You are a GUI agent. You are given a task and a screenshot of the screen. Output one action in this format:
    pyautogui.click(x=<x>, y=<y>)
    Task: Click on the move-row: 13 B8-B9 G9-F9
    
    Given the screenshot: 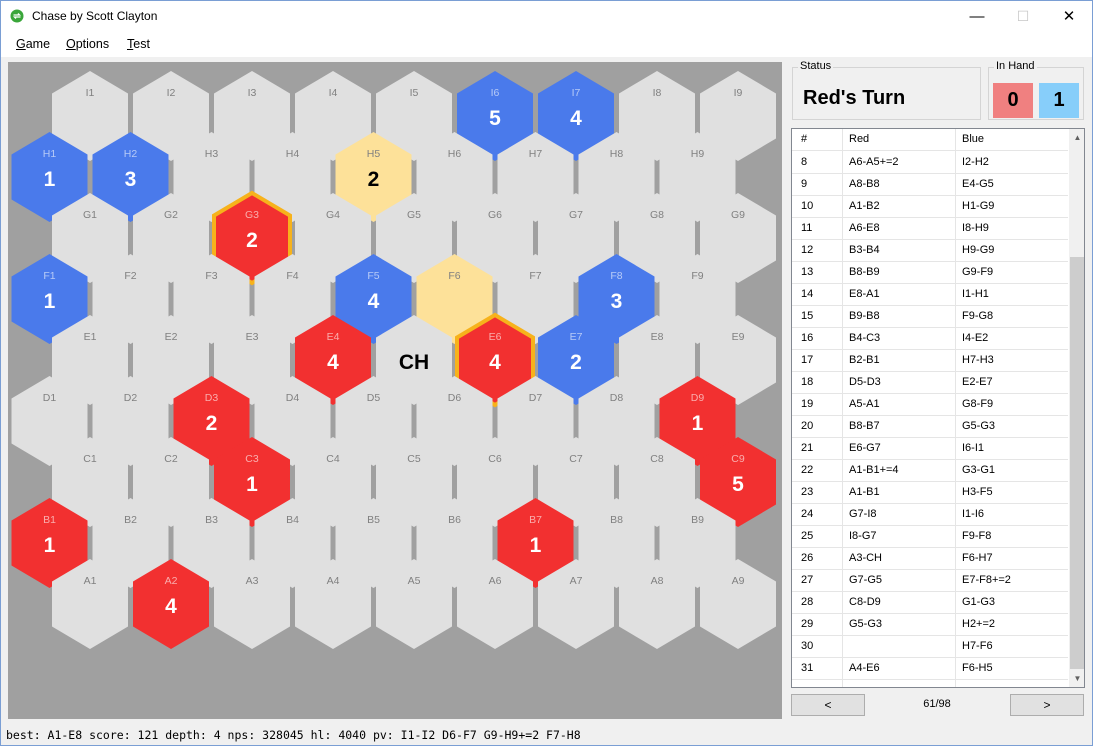 What is the action you would take?
    pyautogui.click(x=930, y=273)
    